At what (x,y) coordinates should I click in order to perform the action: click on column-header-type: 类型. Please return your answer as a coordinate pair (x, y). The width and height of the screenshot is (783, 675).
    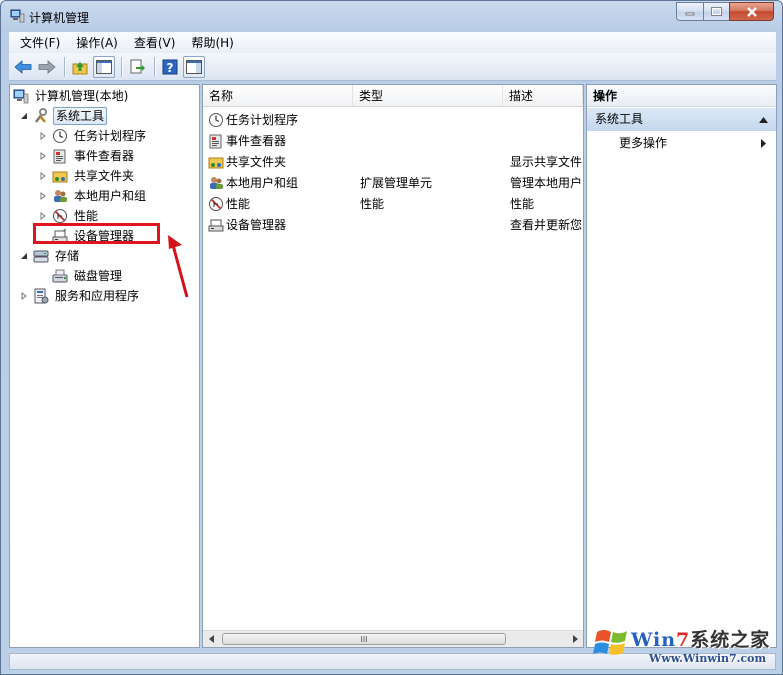
    Looking at the image, I should click on (428, 96).